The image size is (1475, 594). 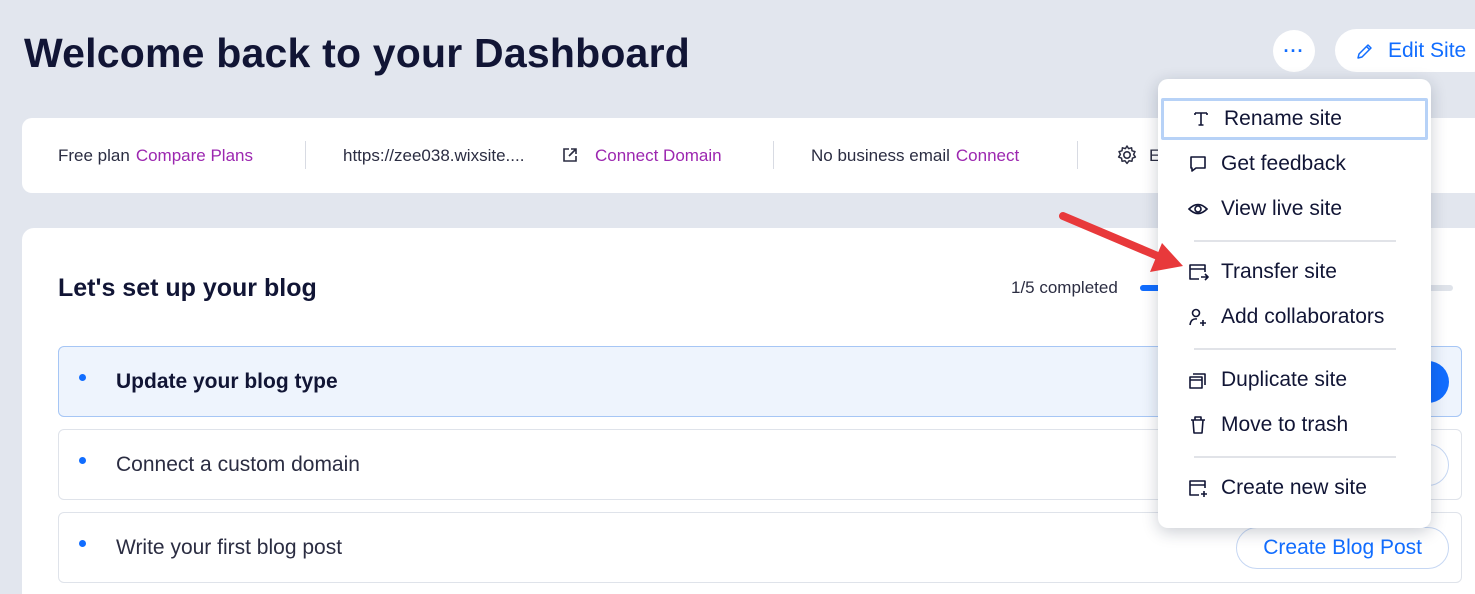 What do you see at coordinates (1064, 287) in the screenshot?
I see `progress-text: 1/5 completed` at bounding box center [1064, 287].